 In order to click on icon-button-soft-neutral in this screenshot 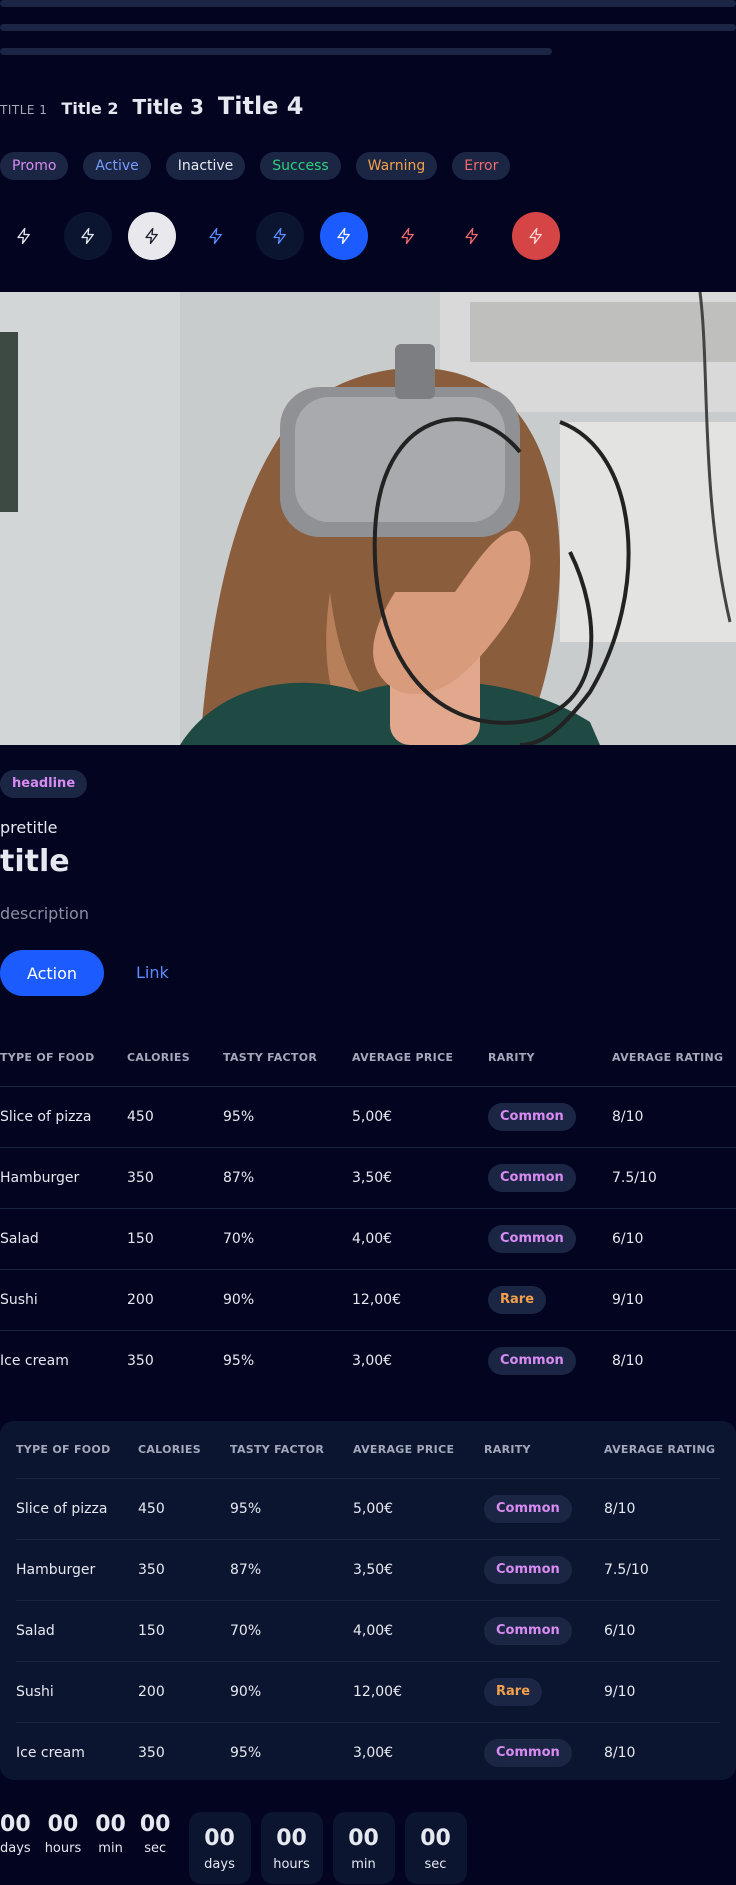, I will do `click(88, 236)`.